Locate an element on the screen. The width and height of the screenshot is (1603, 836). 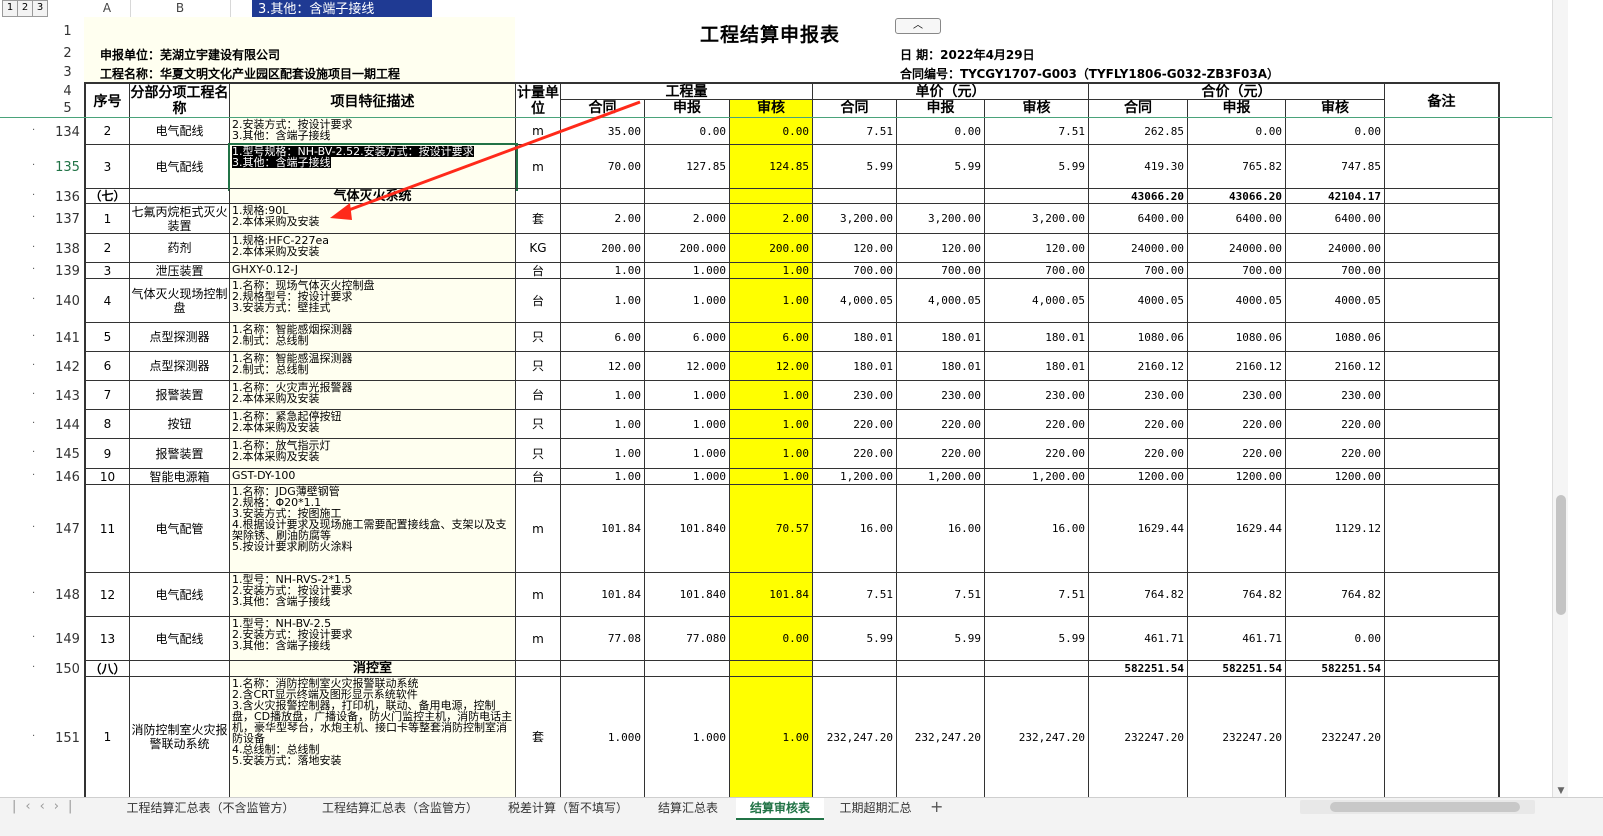
arrow-shaft is located at coordinates (489, 158).